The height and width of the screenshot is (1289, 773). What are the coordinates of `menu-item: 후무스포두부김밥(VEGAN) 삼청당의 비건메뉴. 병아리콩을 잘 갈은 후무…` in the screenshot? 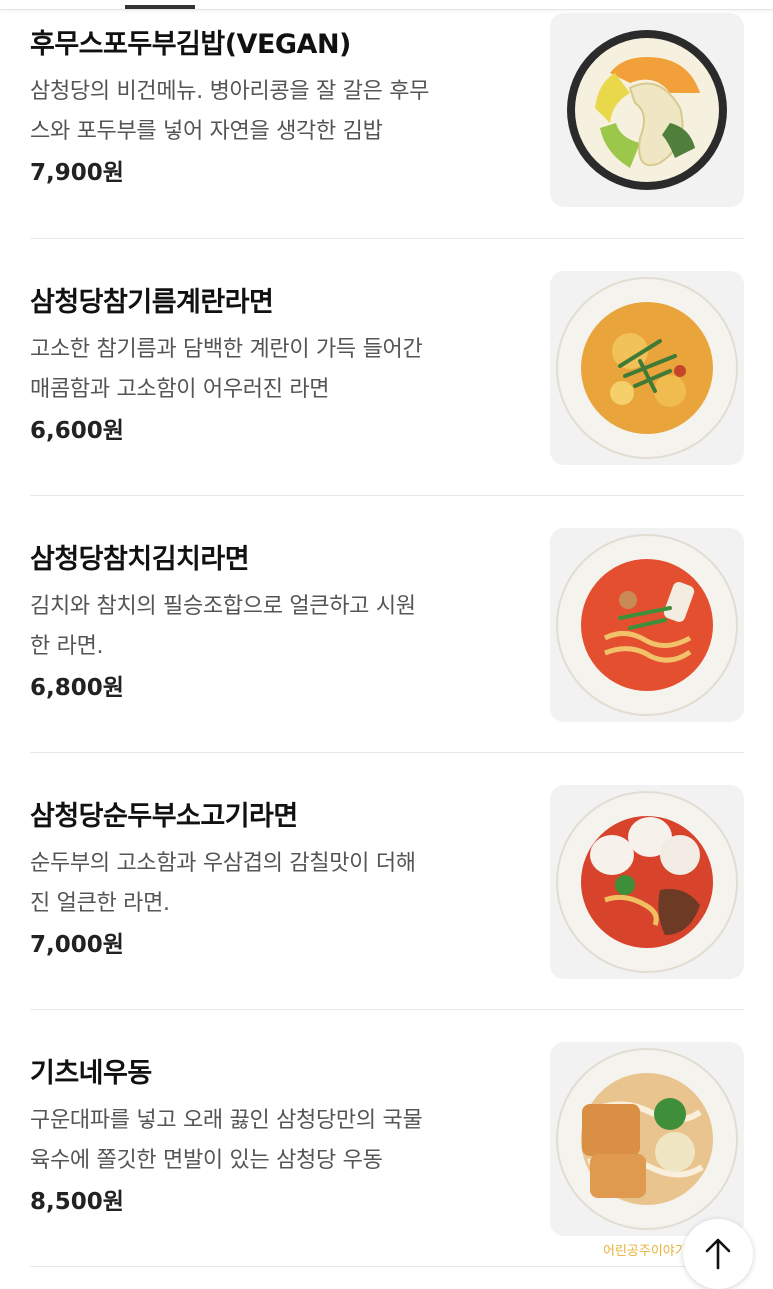 It's located at (387, 113).